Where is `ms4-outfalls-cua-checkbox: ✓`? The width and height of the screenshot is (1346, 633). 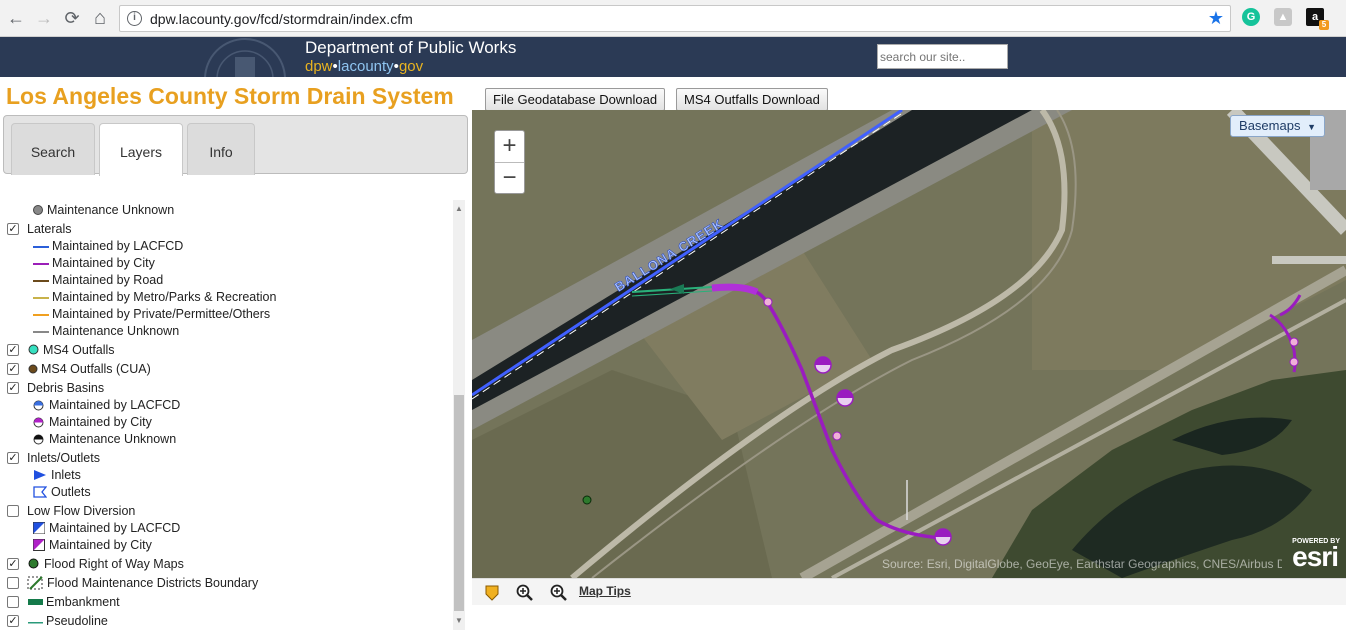 ms4-outfalls-cua-checkbox: ✓ is located at coordinates (13, 369).